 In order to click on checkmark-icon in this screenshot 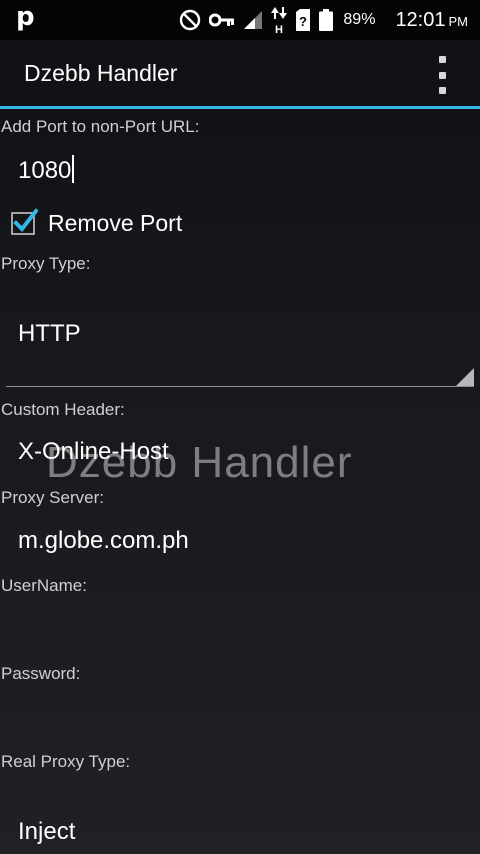, I will do `click(24, 221)`.